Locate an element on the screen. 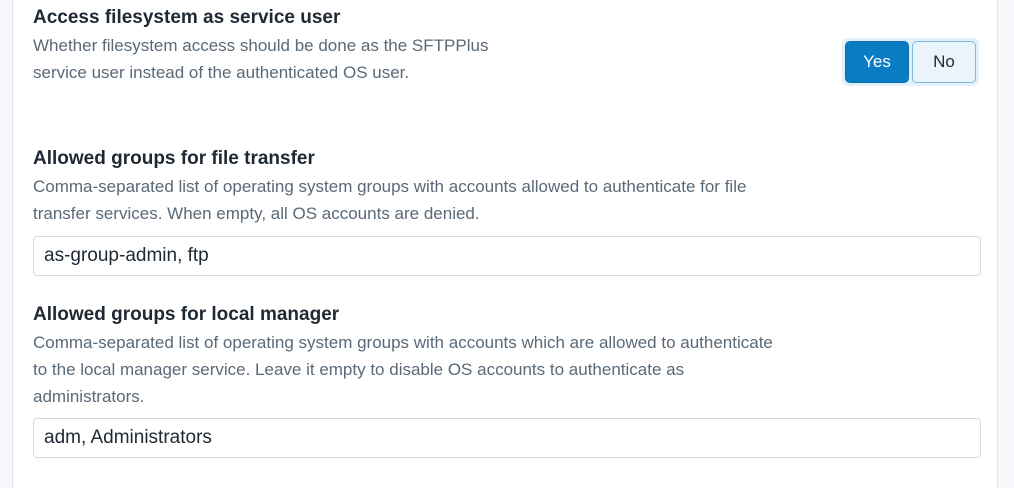  local-manager-groups-input is located at coordinates (507, 438).